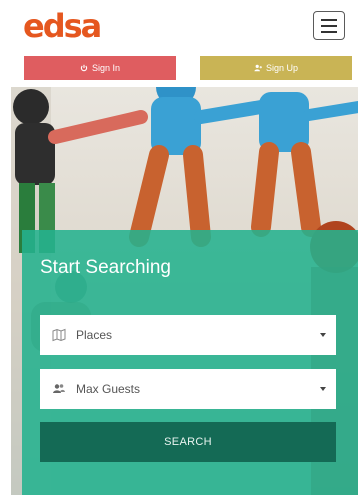 Image resolution: width=358 pixels, height=495 pixels. Describe the element at coordinates (188, 335) in the screenshot. I see `places-select: Places` at that location.